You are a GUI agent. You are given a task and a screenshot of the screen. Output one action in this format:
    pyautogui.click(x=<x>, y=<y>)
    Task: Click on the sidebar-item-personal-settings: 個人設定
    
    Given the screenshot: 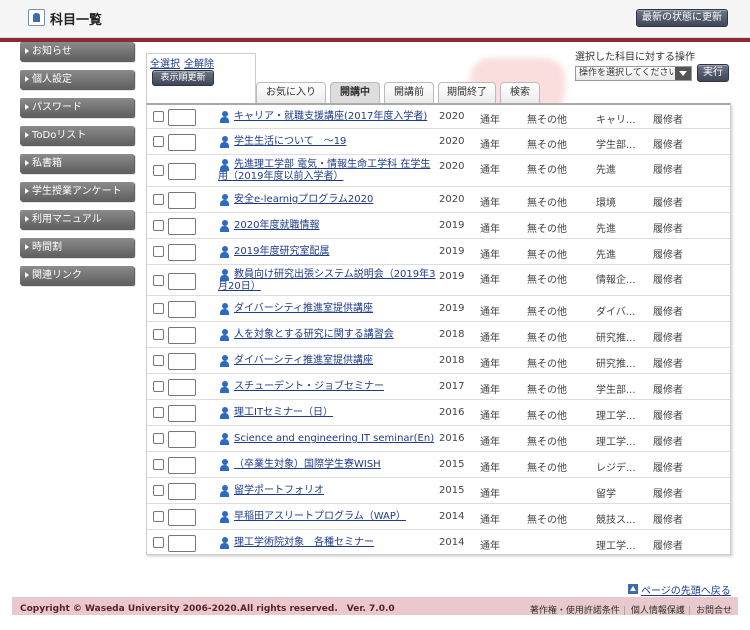 What is the action you would take?
    pyautogui.click(x=77, y=79)
    